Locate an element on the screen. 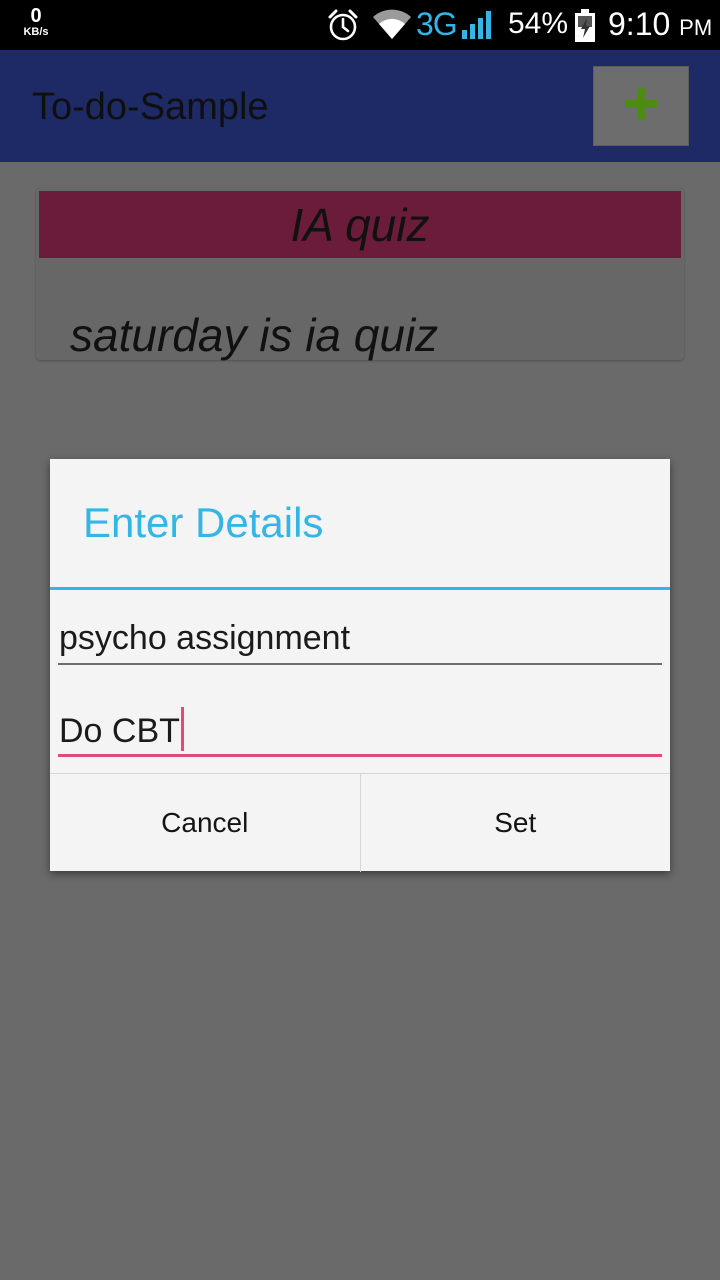 The height and width of the screenshot is (1280, 720). network-type: 3G is located at coordinates (437, 24).